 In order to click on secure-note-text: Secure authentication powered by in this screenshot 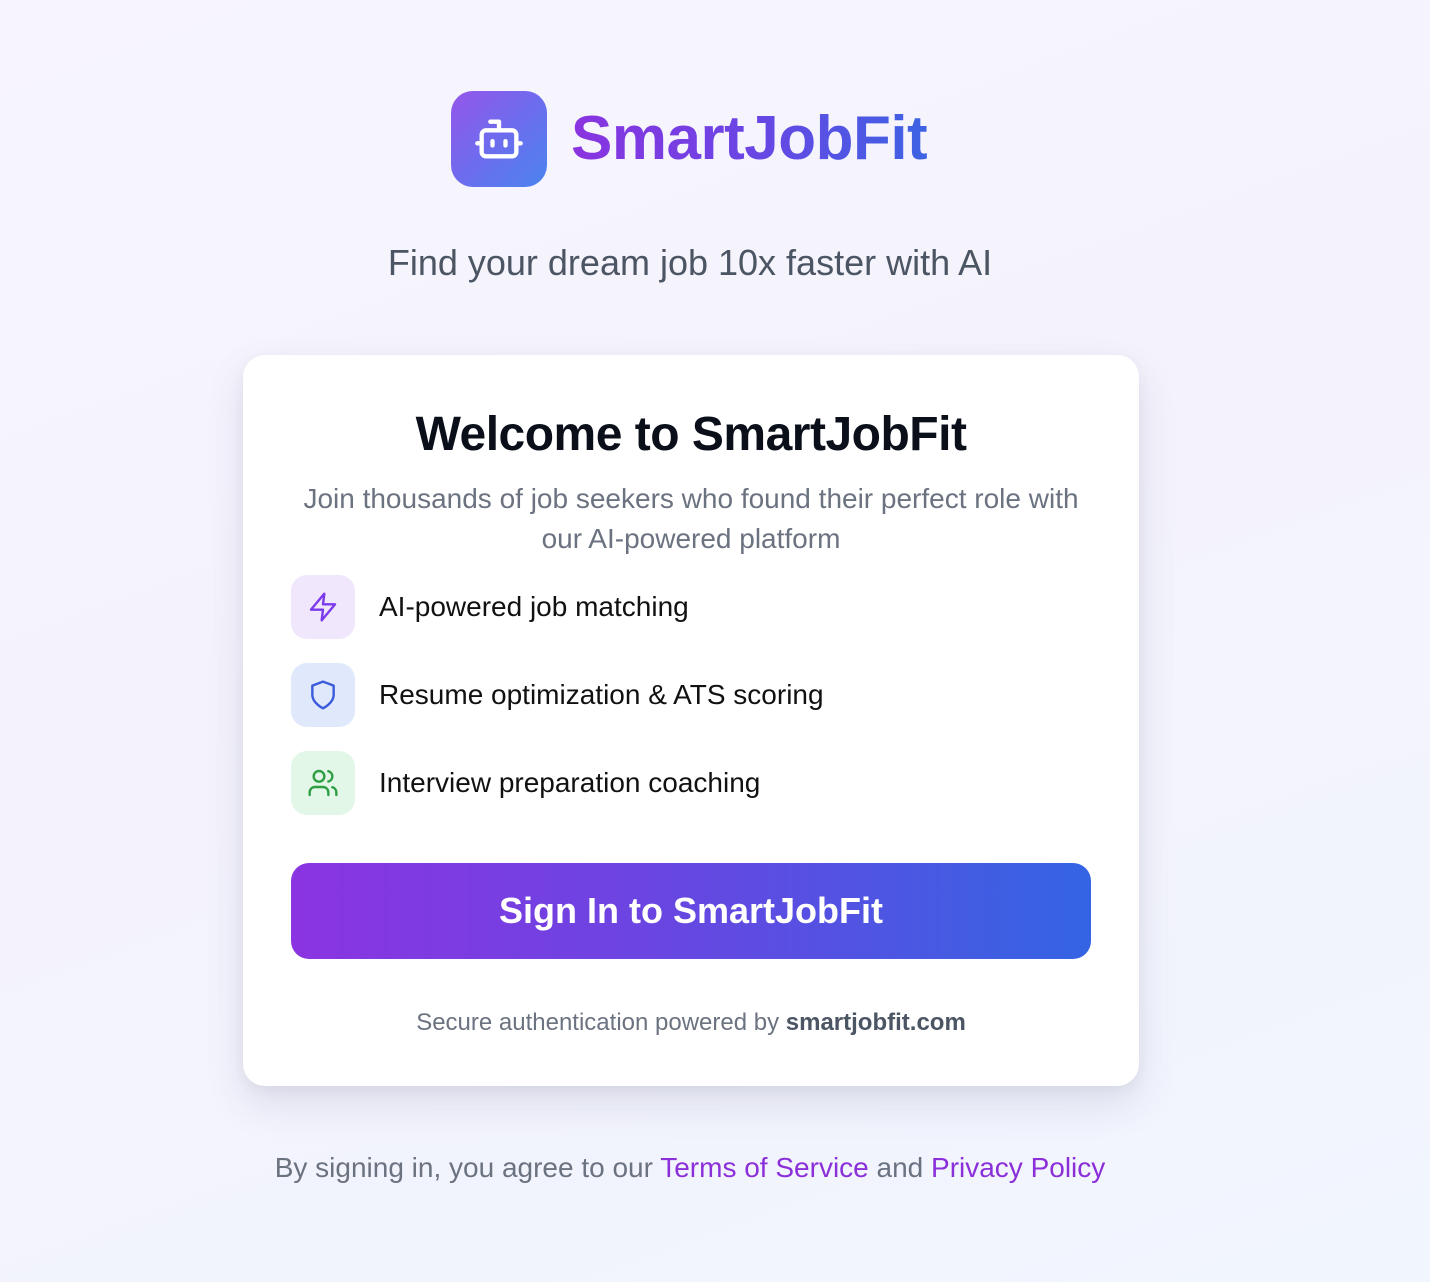, I will do `click(598, 1022)`.